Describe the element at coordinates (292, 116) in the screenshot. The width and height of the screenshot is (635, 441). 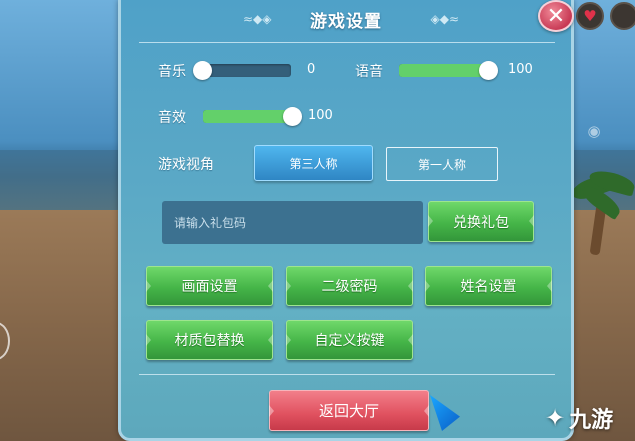
I see `sfx-slider-knob` at that location.